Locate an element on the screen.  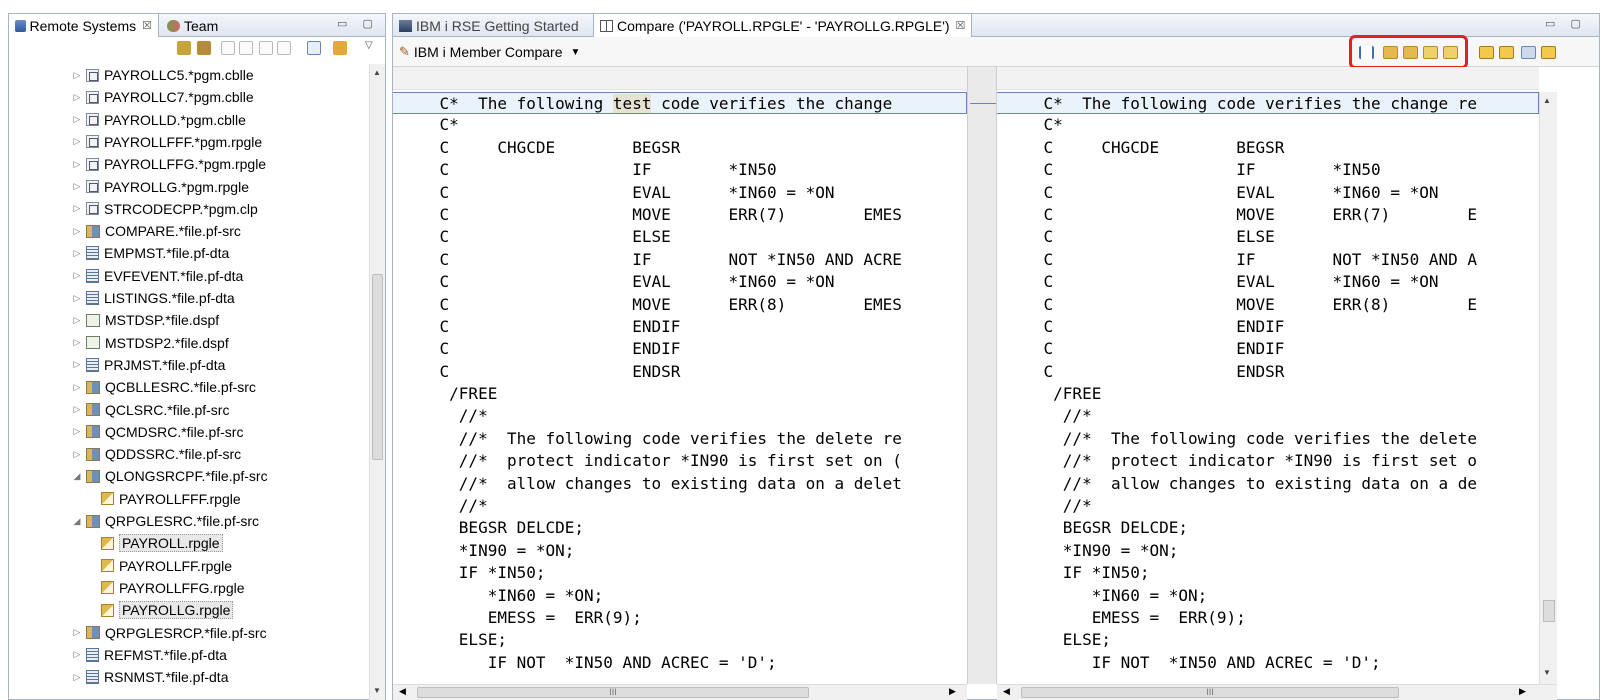
code-line: C MOVE ERR(7) E is located at coordinates (1268, 215).